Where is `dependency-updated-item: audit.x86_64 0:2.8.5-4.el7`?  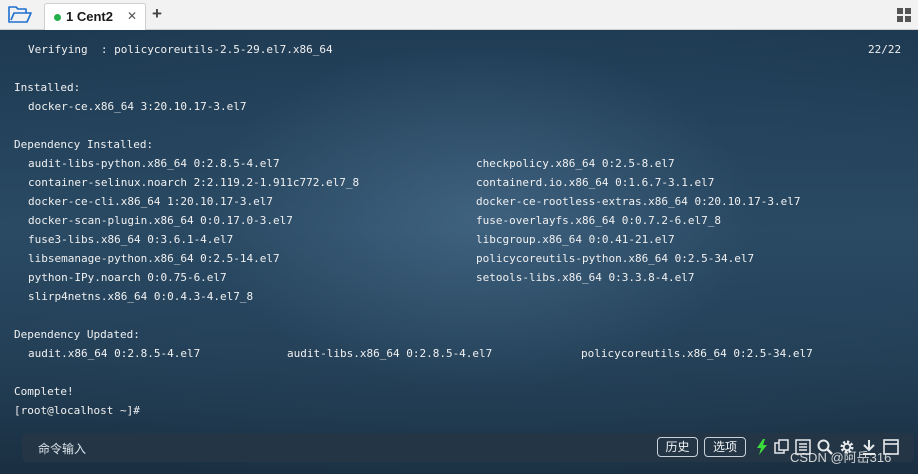
dependency-updated-item: audit.x86_64 0:2.8.5-4.el7 is located at coordinates (114, 353).